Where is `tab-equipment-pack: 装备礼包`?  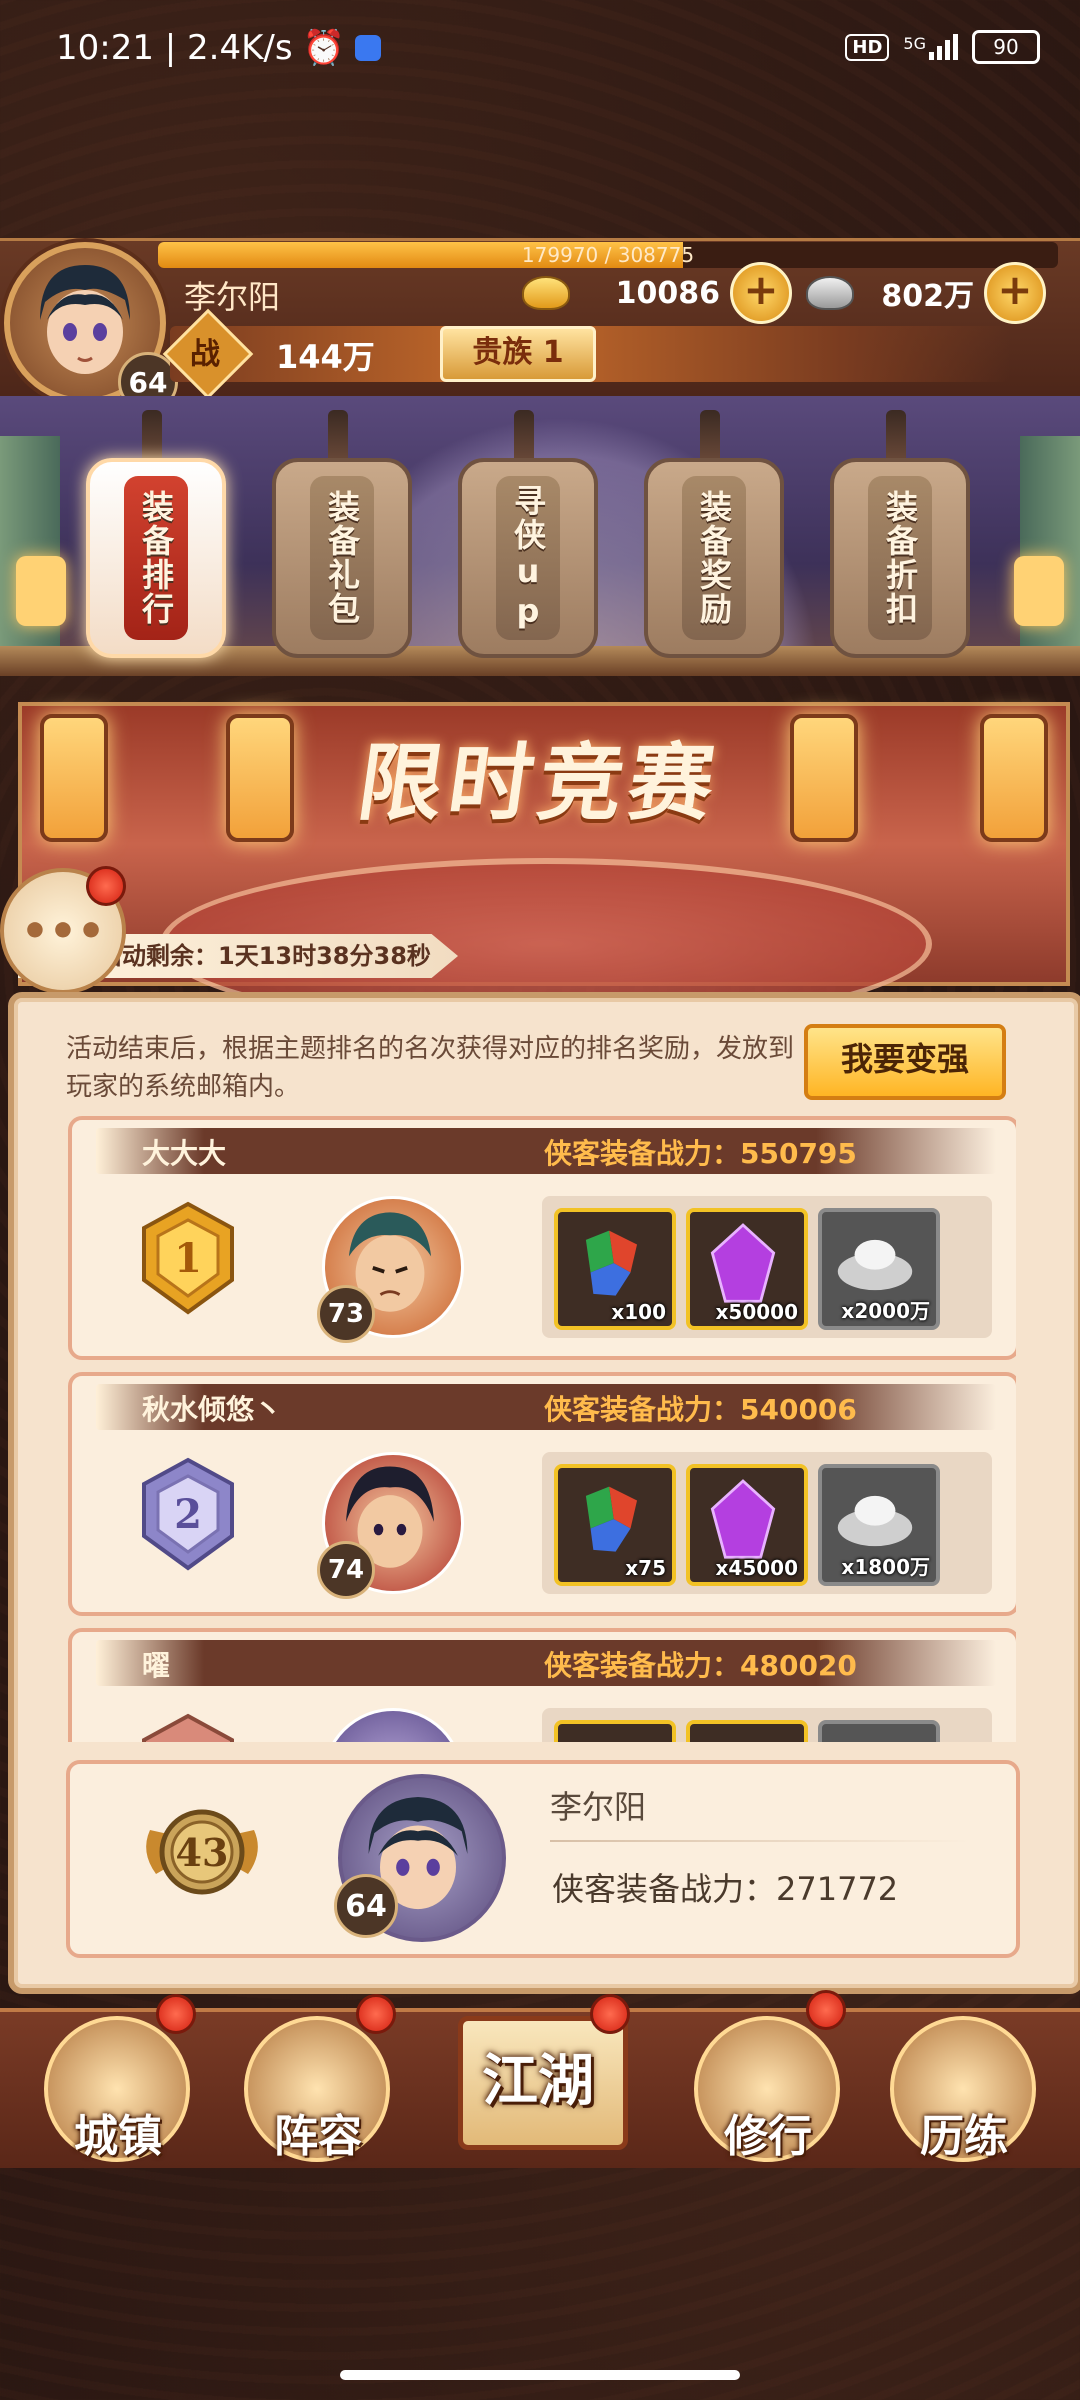 tab-equipment-pack: 装备礼包 is located at coordinates (342, 558).